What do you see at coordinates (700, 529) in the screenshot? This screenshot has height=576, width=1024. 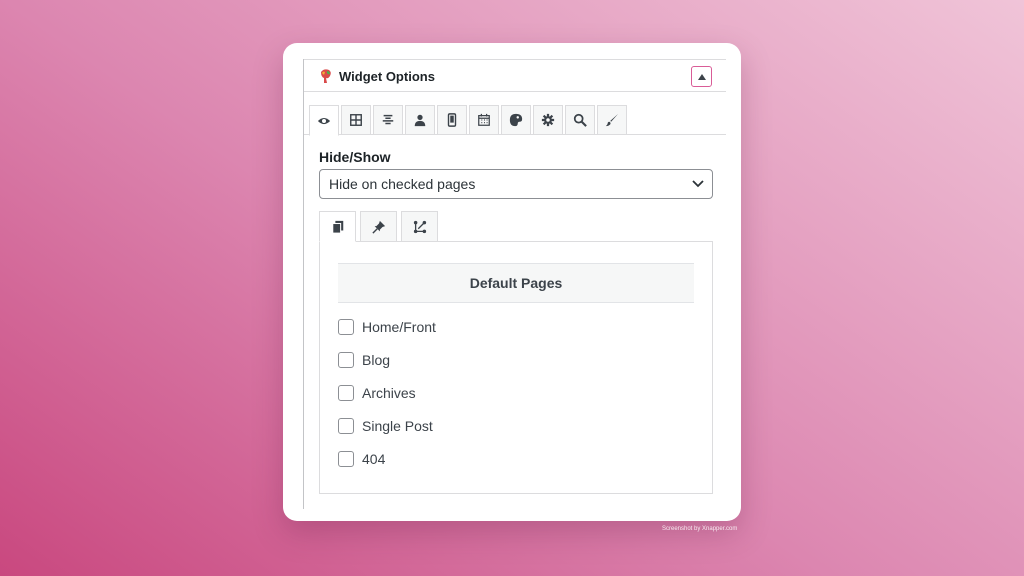 I see `watermark: Screenshot by Xnapper.com` at bounding box center [700, 529].